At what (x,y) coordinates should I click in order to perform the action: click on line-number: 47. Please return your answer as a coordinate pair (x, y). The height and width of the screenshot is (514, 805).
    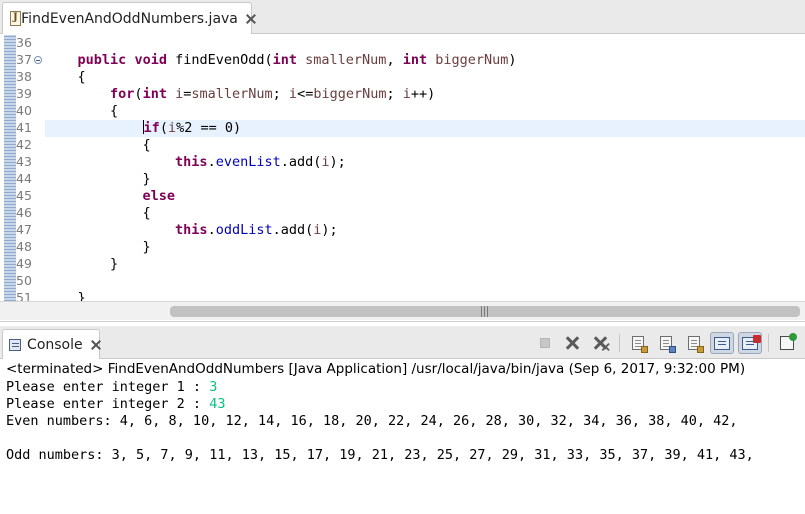
    Looking at the image, I should click on (24, 229).